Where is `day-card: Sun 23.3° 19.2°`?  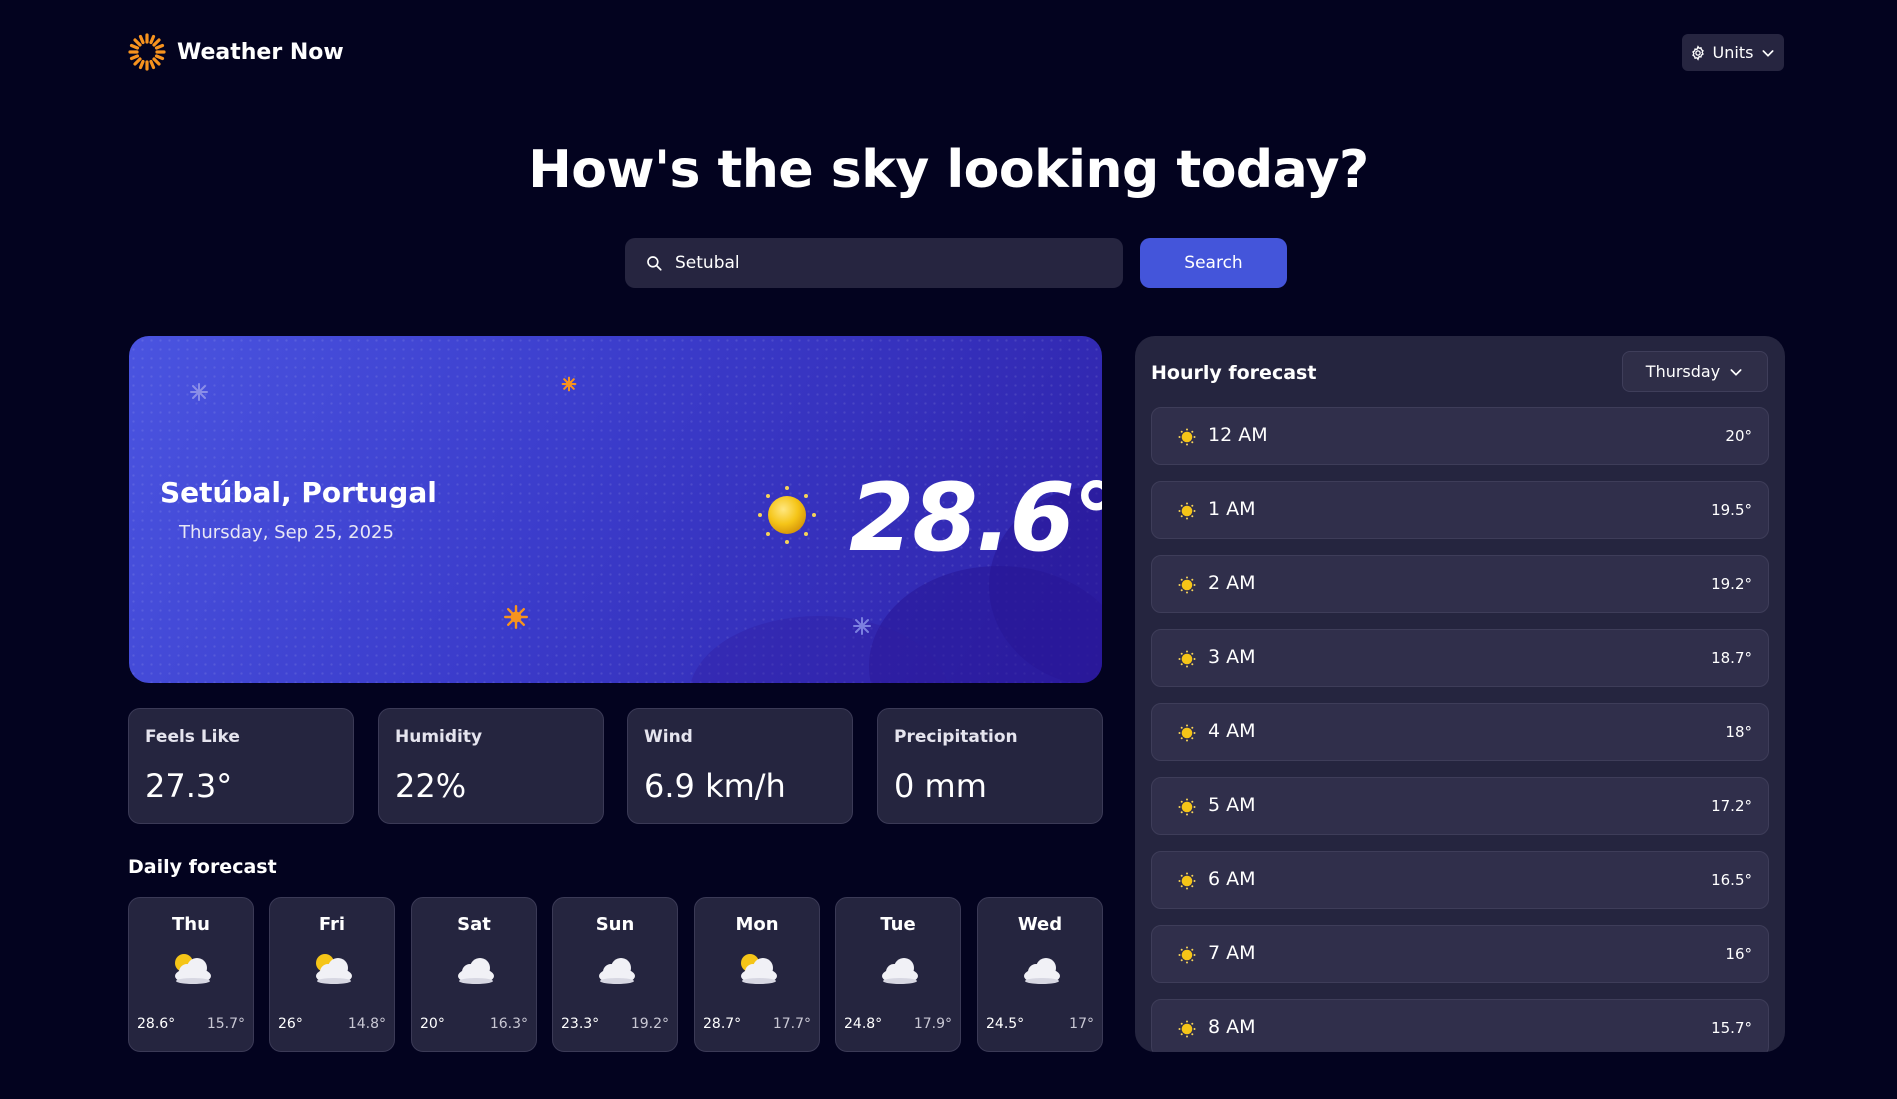
day-card: Sun 23.3° 19.2° is located at coordinates (615, 974).